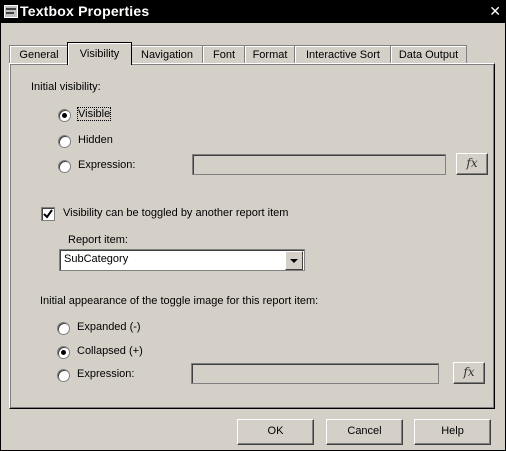 The image size is (506, 451). What do you see at coordinates (315, 373) in the screenshot?
I see `appearance-expression-field` at bounding box center [315, 373].